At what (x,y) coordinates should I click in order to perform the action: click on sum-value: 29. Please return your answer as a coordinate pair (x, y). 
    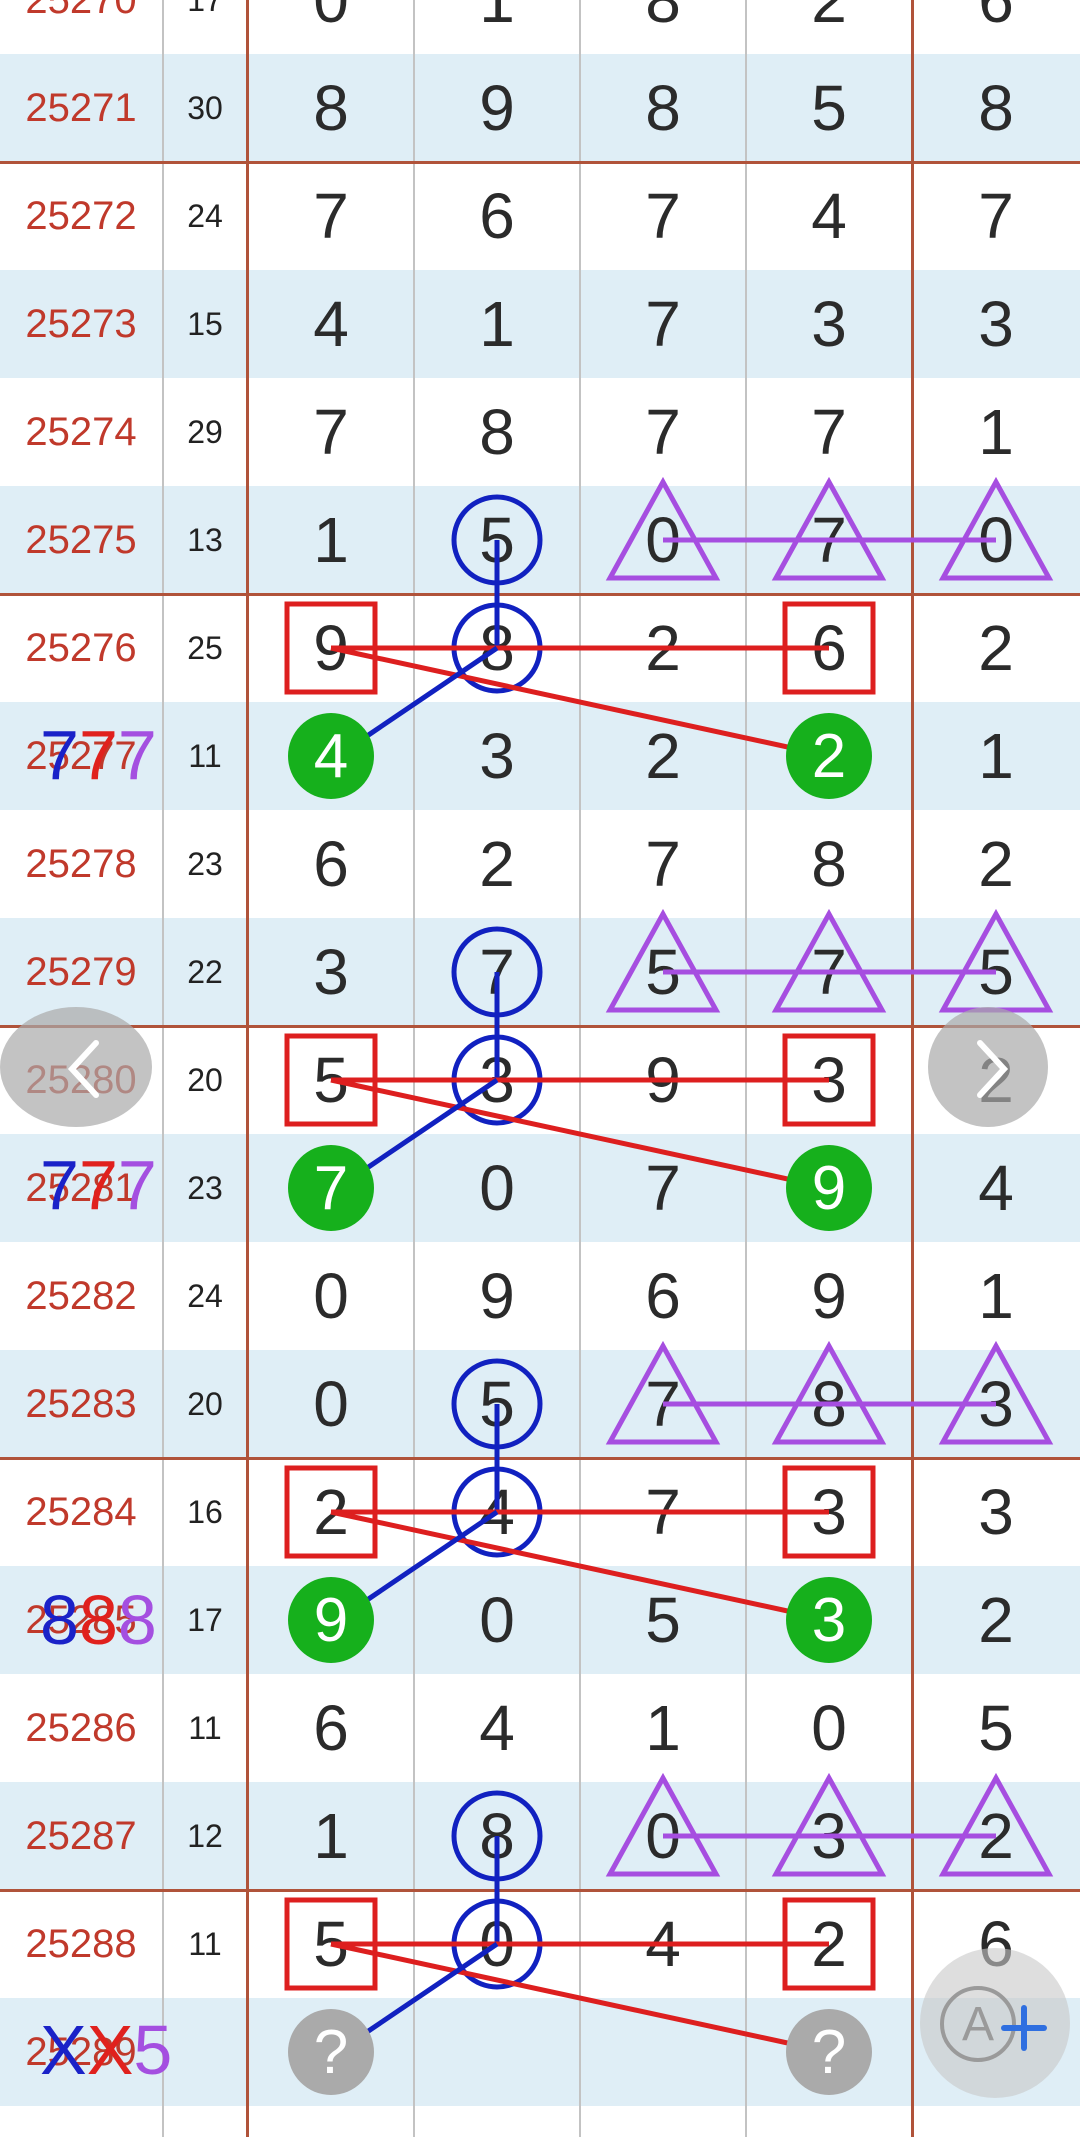
    Looking at the image, I should click on (205, 431).